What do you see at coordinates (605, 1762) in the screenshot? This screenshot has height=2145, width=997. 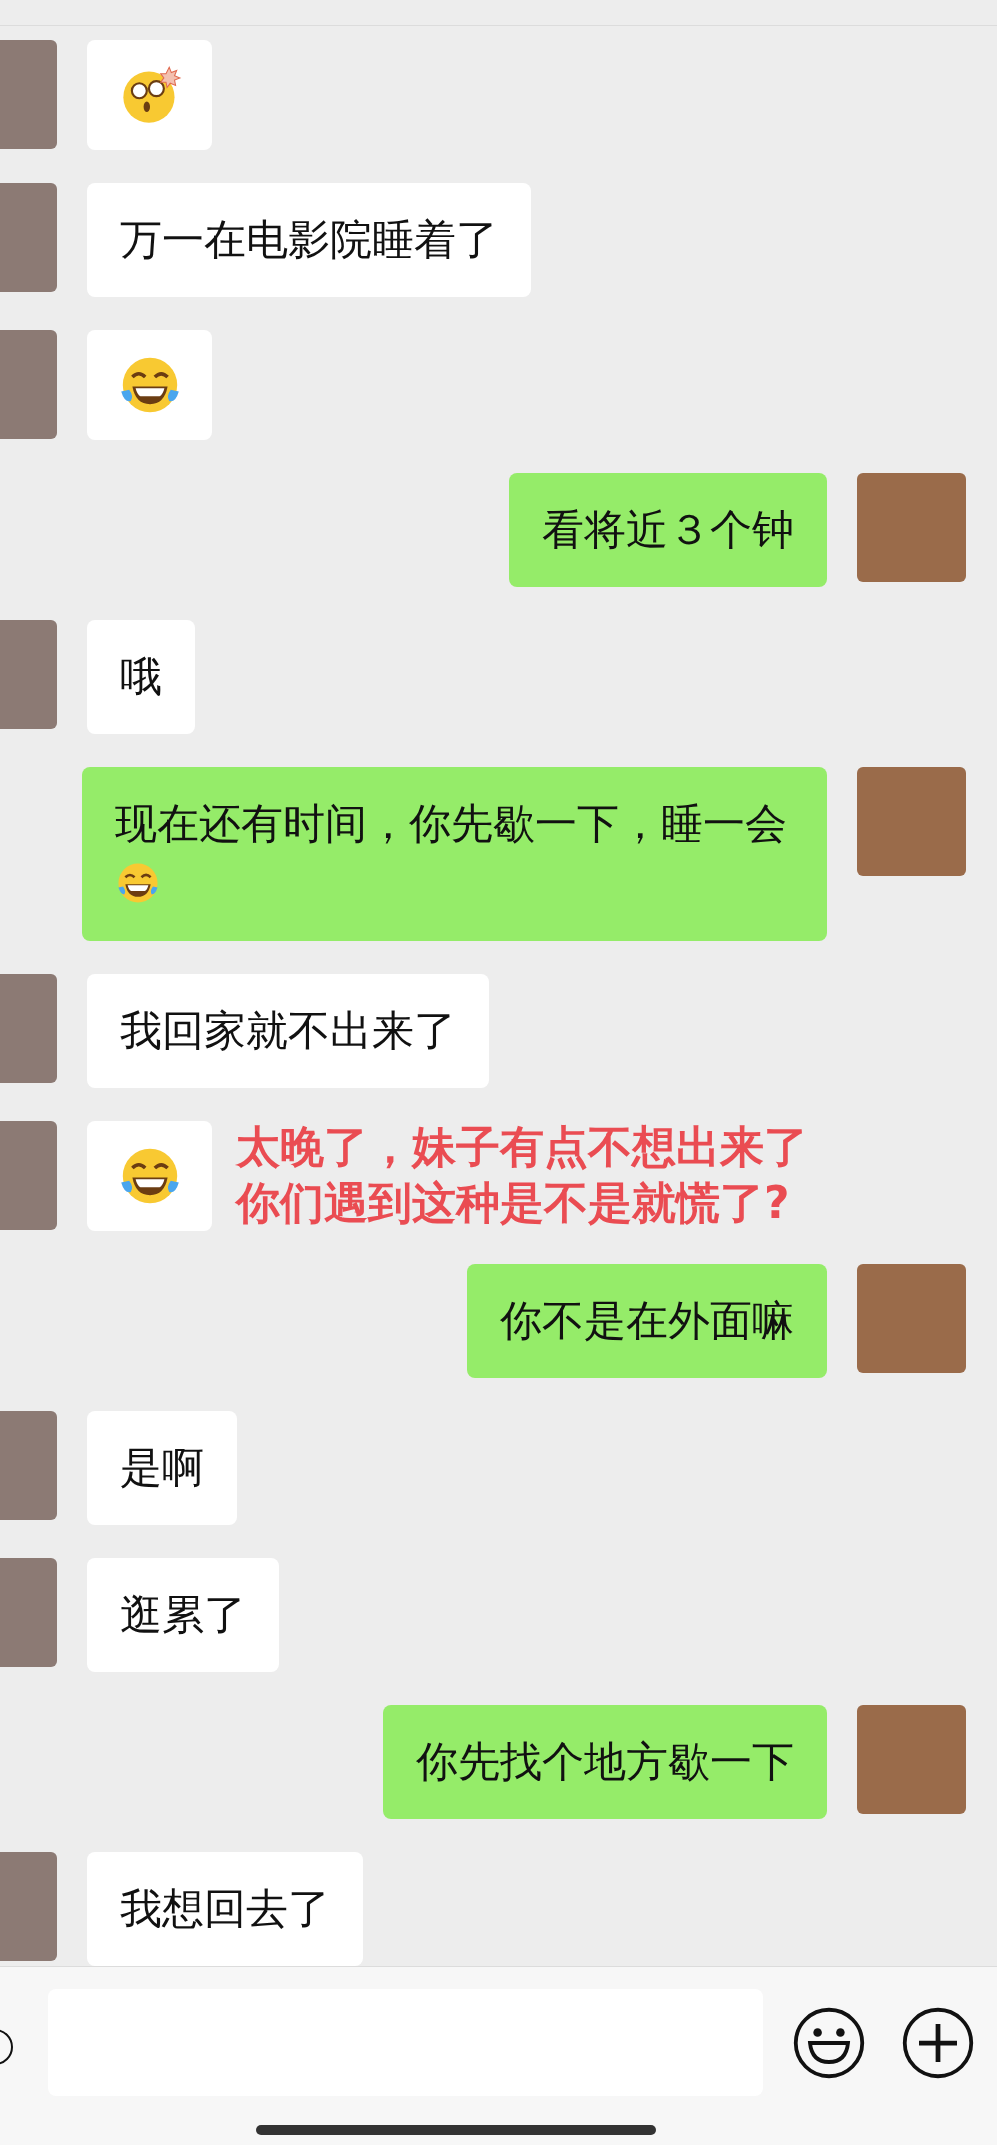 I see `message-text: 你先找个地方歇一下` at bounding box center [605, 1762].